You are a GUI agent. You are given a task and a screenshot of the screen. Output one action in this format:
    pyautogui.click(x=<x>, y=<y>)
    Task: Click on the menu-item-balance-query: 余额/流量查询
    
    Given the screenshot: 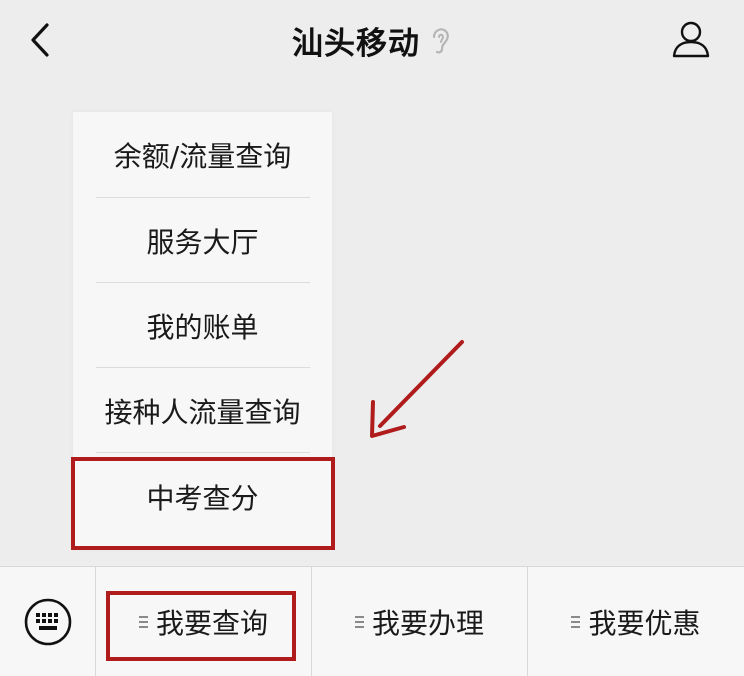 What is the action you would take?
    pyautogui.click(x=202, y=154)
    